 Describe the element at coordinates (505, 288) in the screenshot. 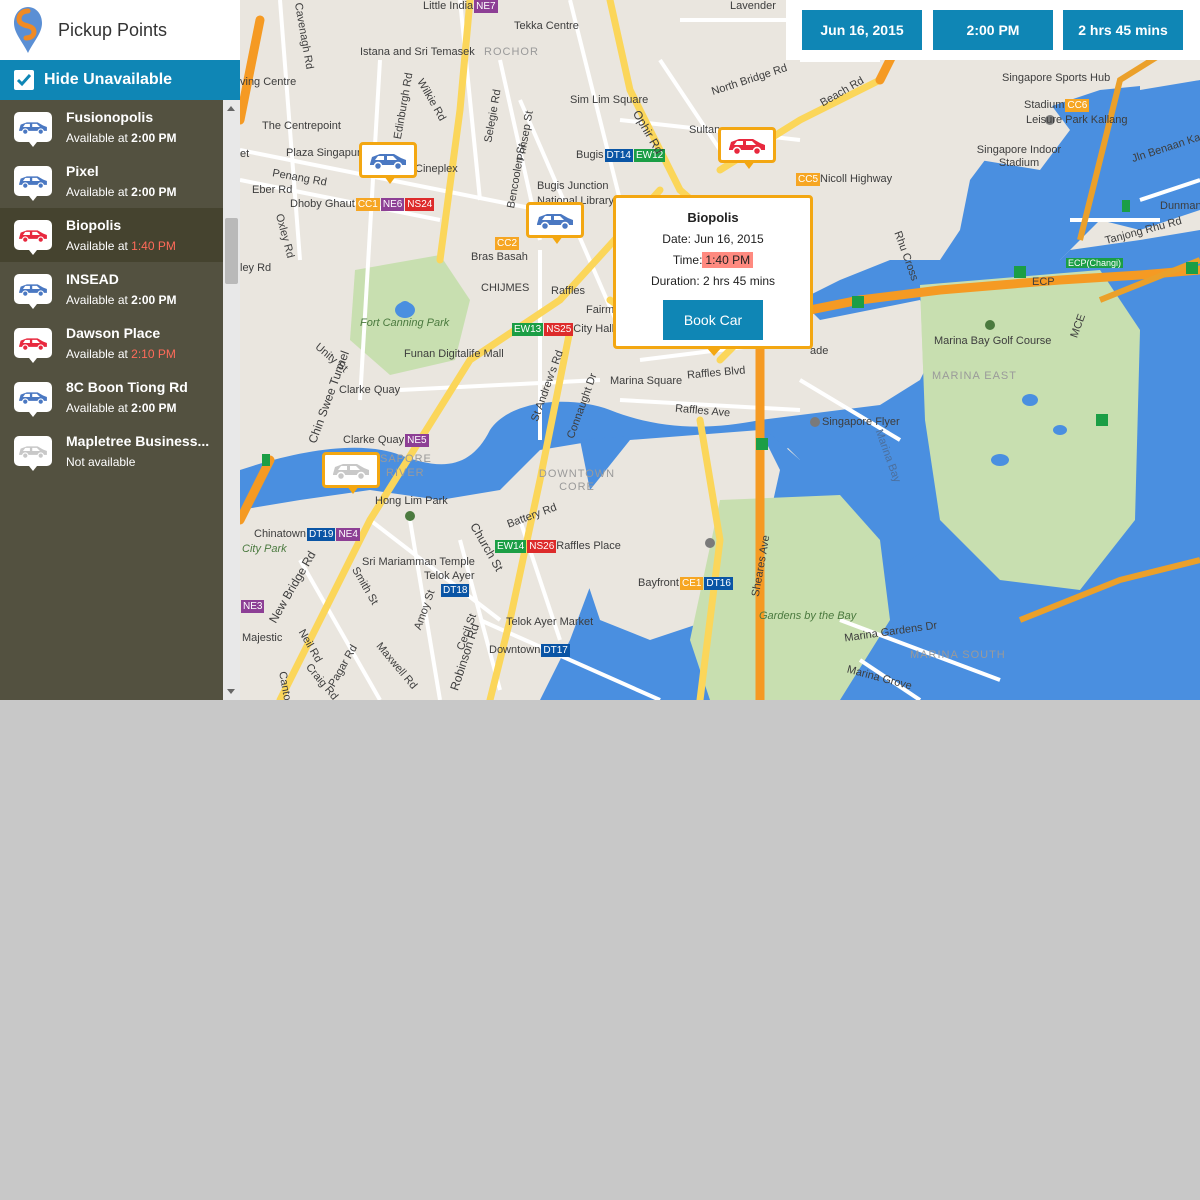

I see `label-chijmes: CHIJMES` at that location.